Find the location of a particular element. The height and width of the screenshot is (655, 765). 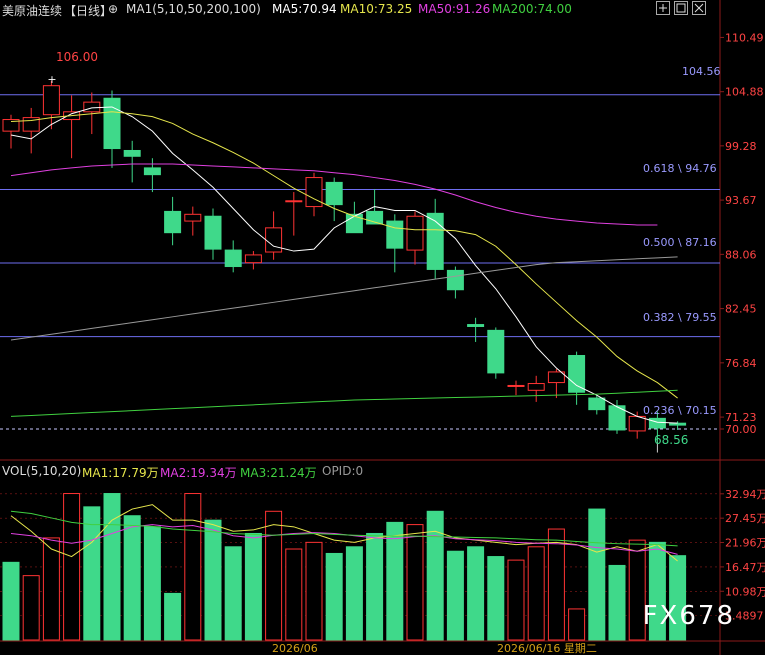

fib-label-0236: 0.236 \ 70.15 is located at coordinates (680, 410).